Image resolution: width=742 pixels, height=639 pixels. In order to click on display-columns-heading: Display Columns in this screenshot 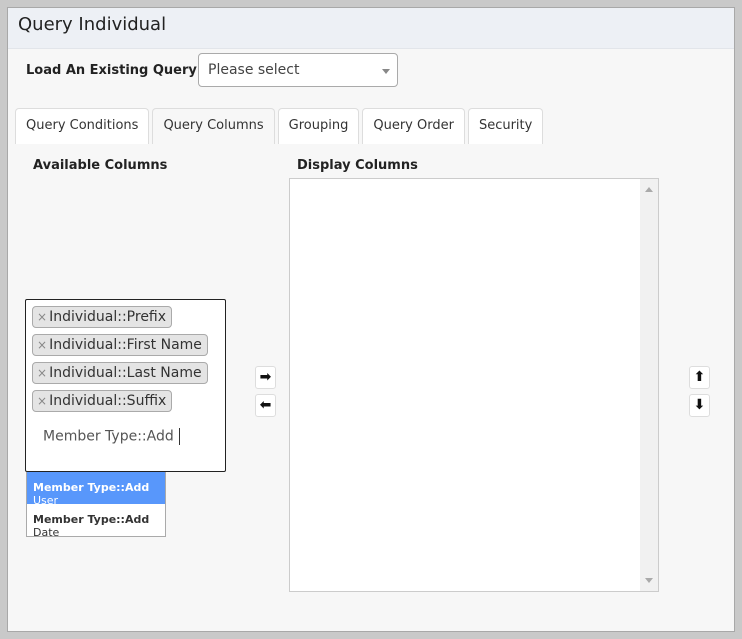, I will do `click(357, 165)`.